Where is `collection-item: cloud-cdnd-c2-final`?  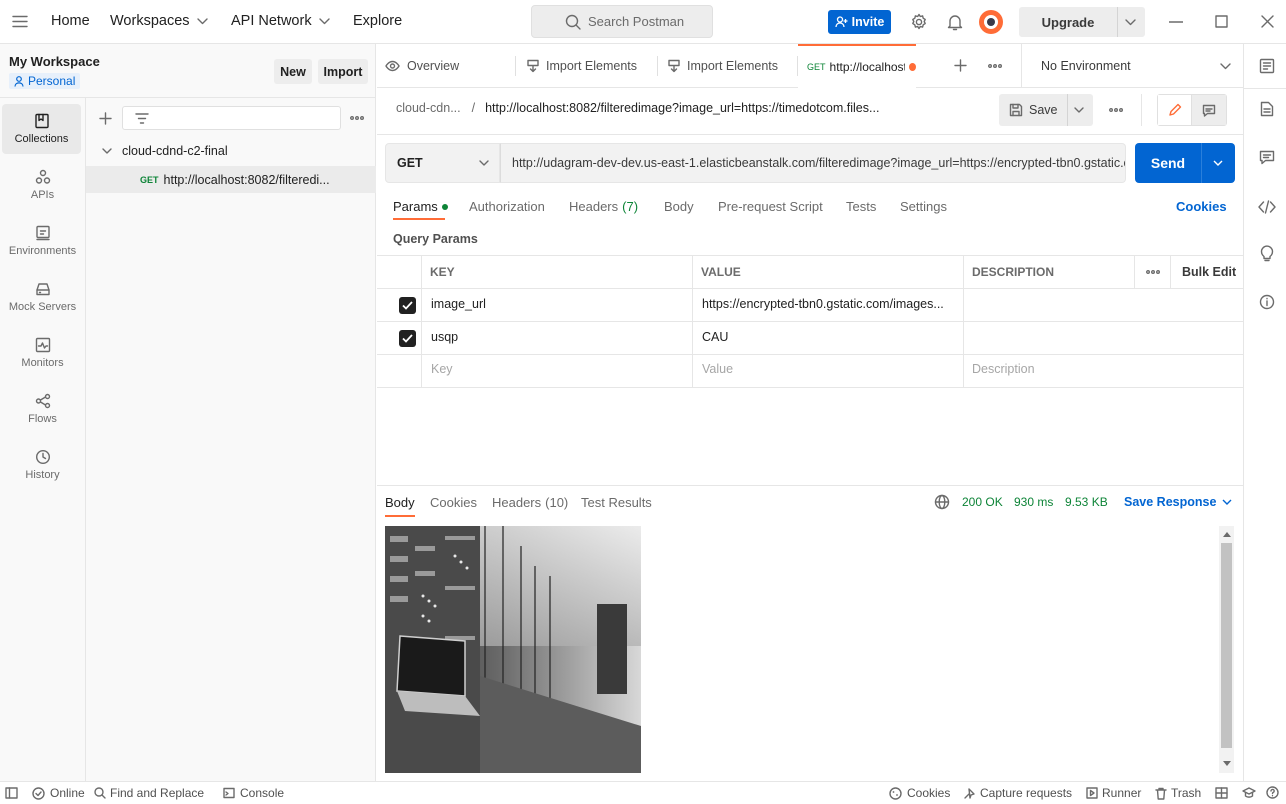
collection-item: cloud-cdnd-c2-final is located at coordinates (231, 151).